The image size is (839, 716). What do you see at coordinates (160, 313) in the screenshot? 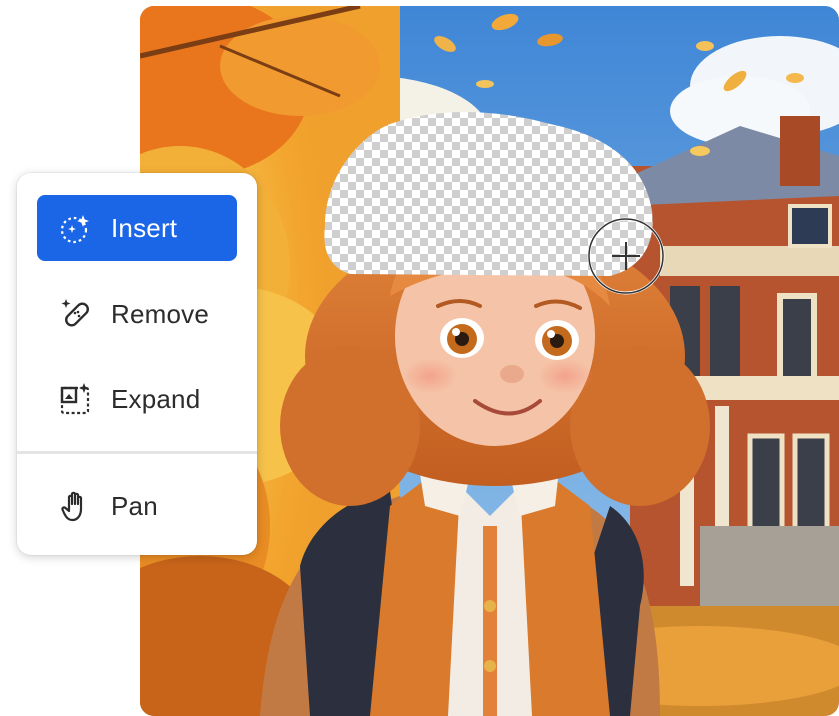
I see `tool-remove-label: Remove` at bounding box center [160, 313].